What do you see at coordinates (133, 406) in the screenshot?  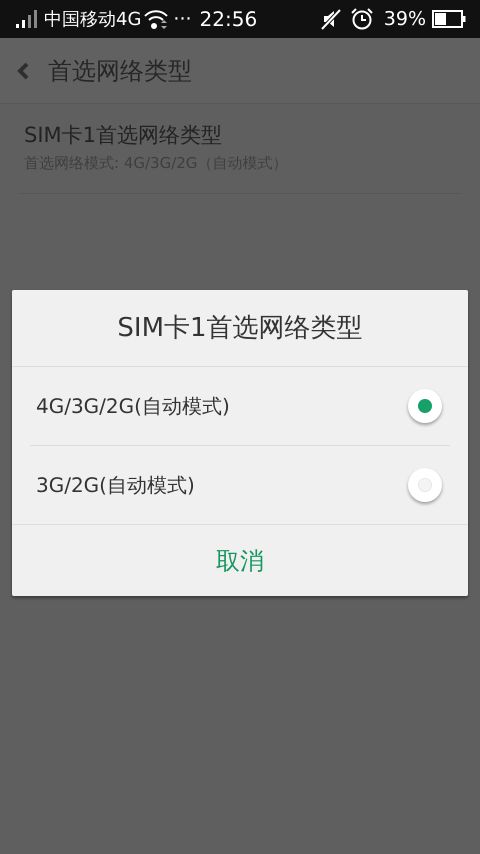 I see `option-label: 4G/3G/2G(自动模式)` at bounding box center [133, 406].